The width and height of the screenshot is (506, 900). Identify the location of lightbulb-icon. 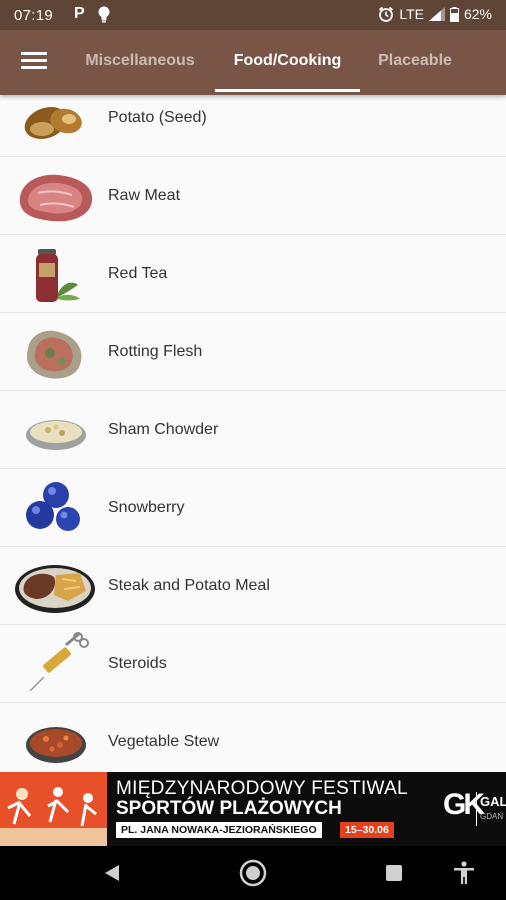
(104, 14).